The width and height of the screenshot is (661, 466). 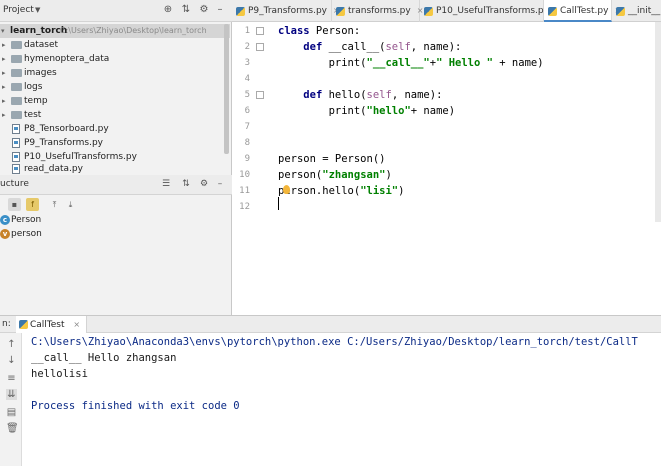 I want to click on structure-item-label: Person, so click(x=26, y=220).